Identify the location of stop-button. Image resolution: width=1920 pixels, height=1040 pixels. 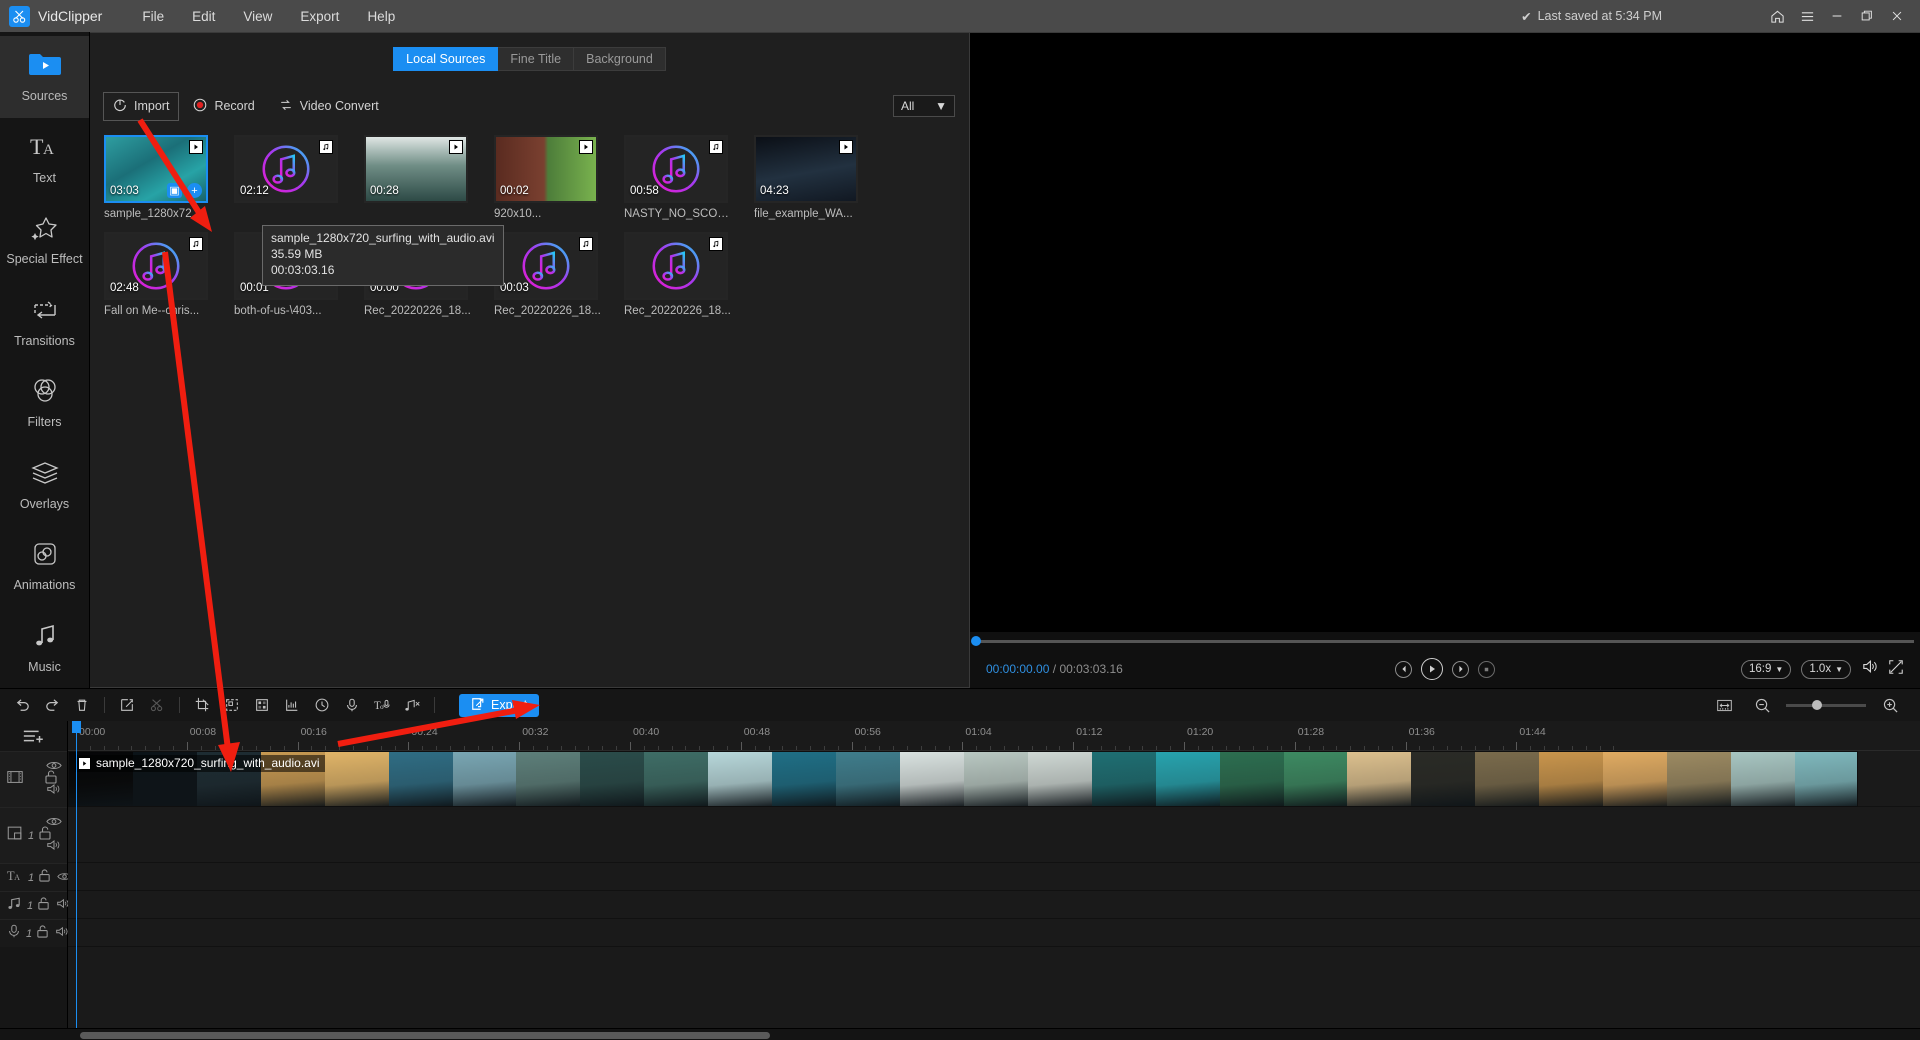
(1486, 669).